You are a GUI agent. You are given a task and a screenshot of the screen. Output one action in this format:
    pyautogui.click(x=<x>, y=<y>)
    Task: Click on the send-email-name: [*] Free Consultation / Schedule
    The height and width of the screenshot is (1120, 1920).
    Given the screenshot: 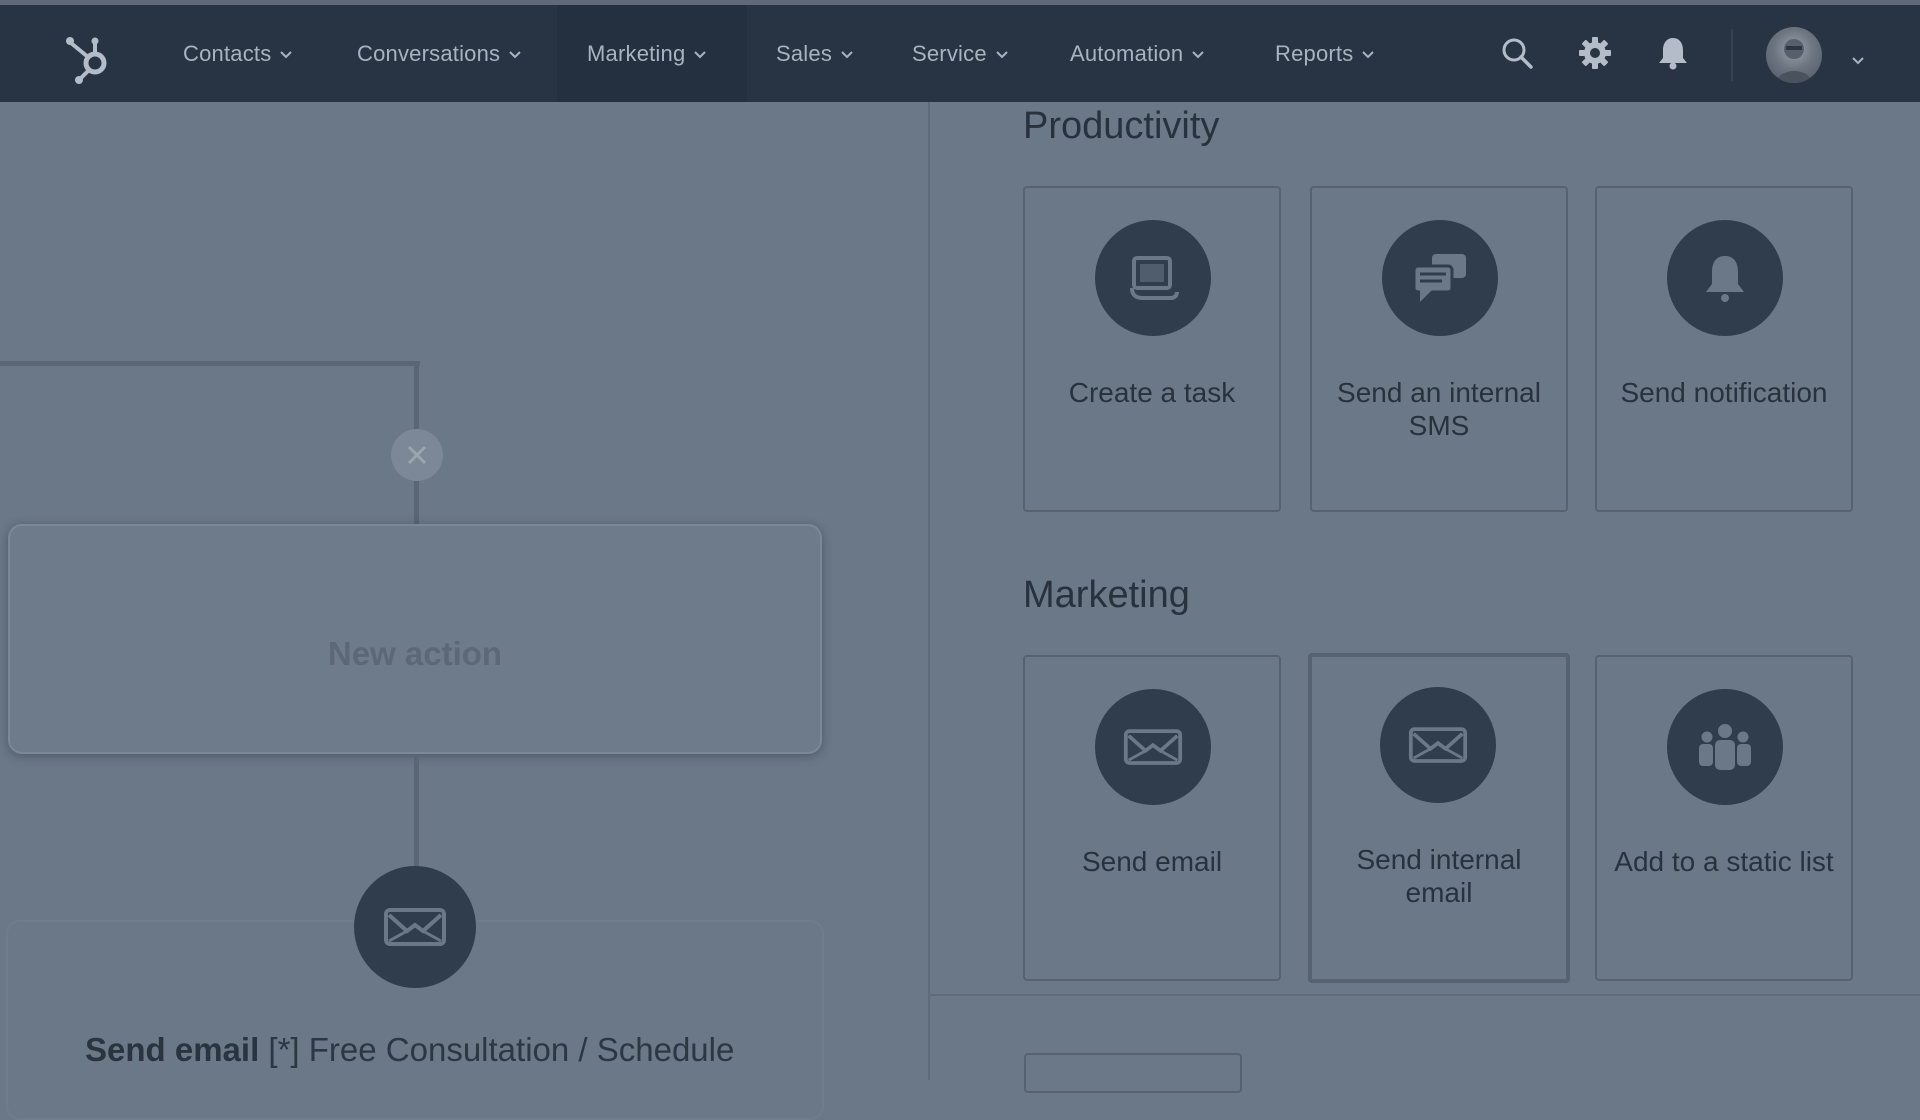 What is the action you would take?
    pyautogui.click(x=501, y=1049)
    